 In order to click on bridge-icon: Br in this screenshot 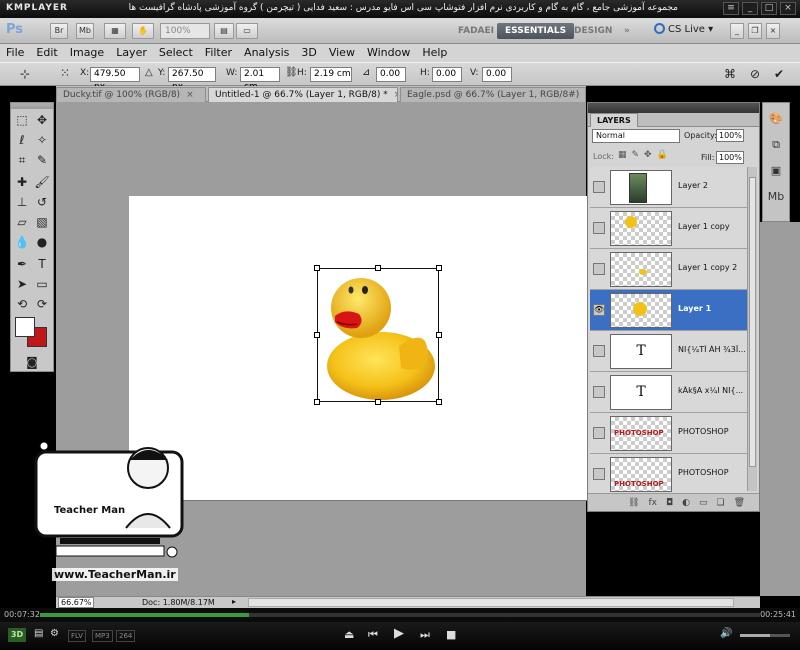, I will do `click(59, 31)`.